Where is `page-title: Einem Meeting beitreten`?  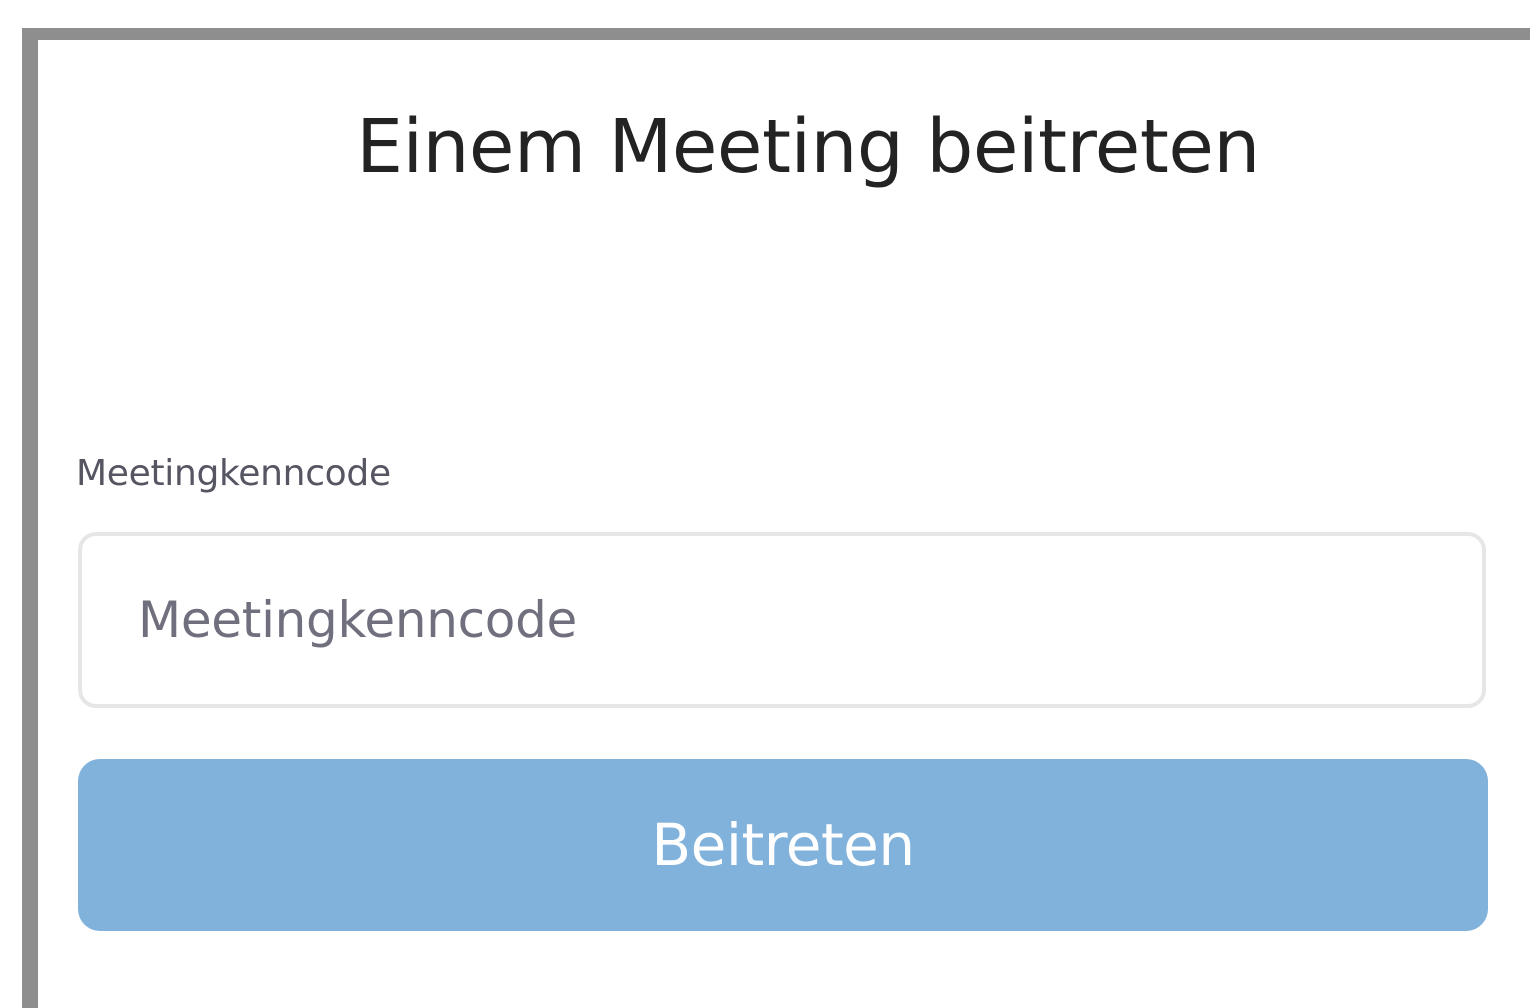 page-title: Einem Meeting beitreten is located at coordinates (808, 147).